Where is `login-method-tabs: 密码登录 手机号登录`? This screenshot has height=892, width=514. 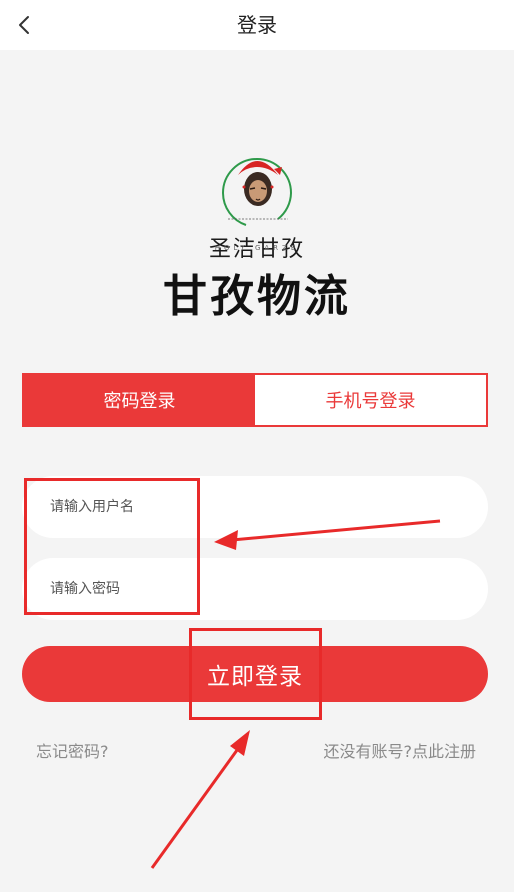 login-method-tabs: 密码登录 手机号登录 is located at coordinates (255, 400).